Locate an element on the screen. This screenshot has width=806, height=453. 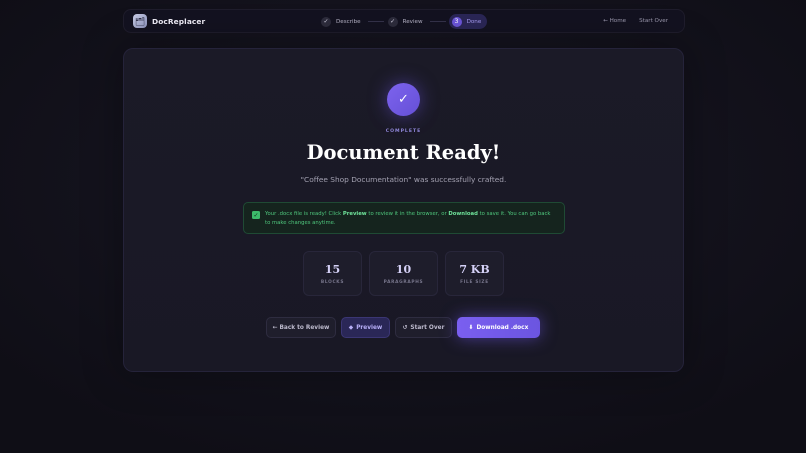
step-review: ✓ Review is located at coordinates (407, 21).